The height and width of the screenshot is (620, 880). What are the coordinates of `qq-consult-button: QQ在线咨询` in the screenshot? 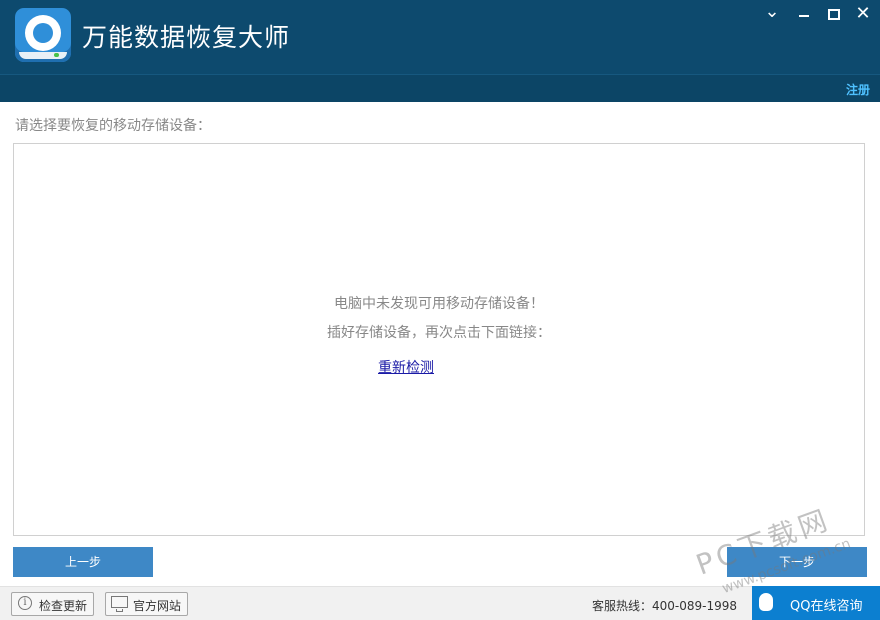 It's located at (816, 603).